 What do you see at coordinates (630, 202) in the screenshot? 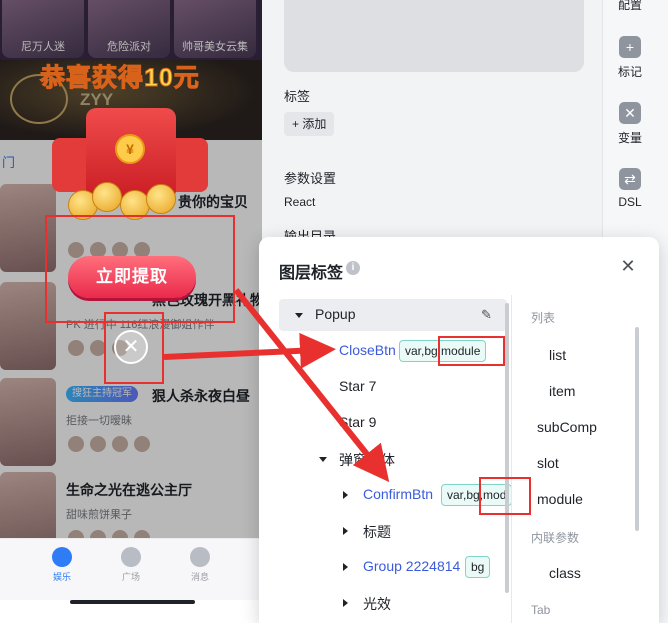
I see `toolbar-item-label: DSL` at bounding box center [630, 202].